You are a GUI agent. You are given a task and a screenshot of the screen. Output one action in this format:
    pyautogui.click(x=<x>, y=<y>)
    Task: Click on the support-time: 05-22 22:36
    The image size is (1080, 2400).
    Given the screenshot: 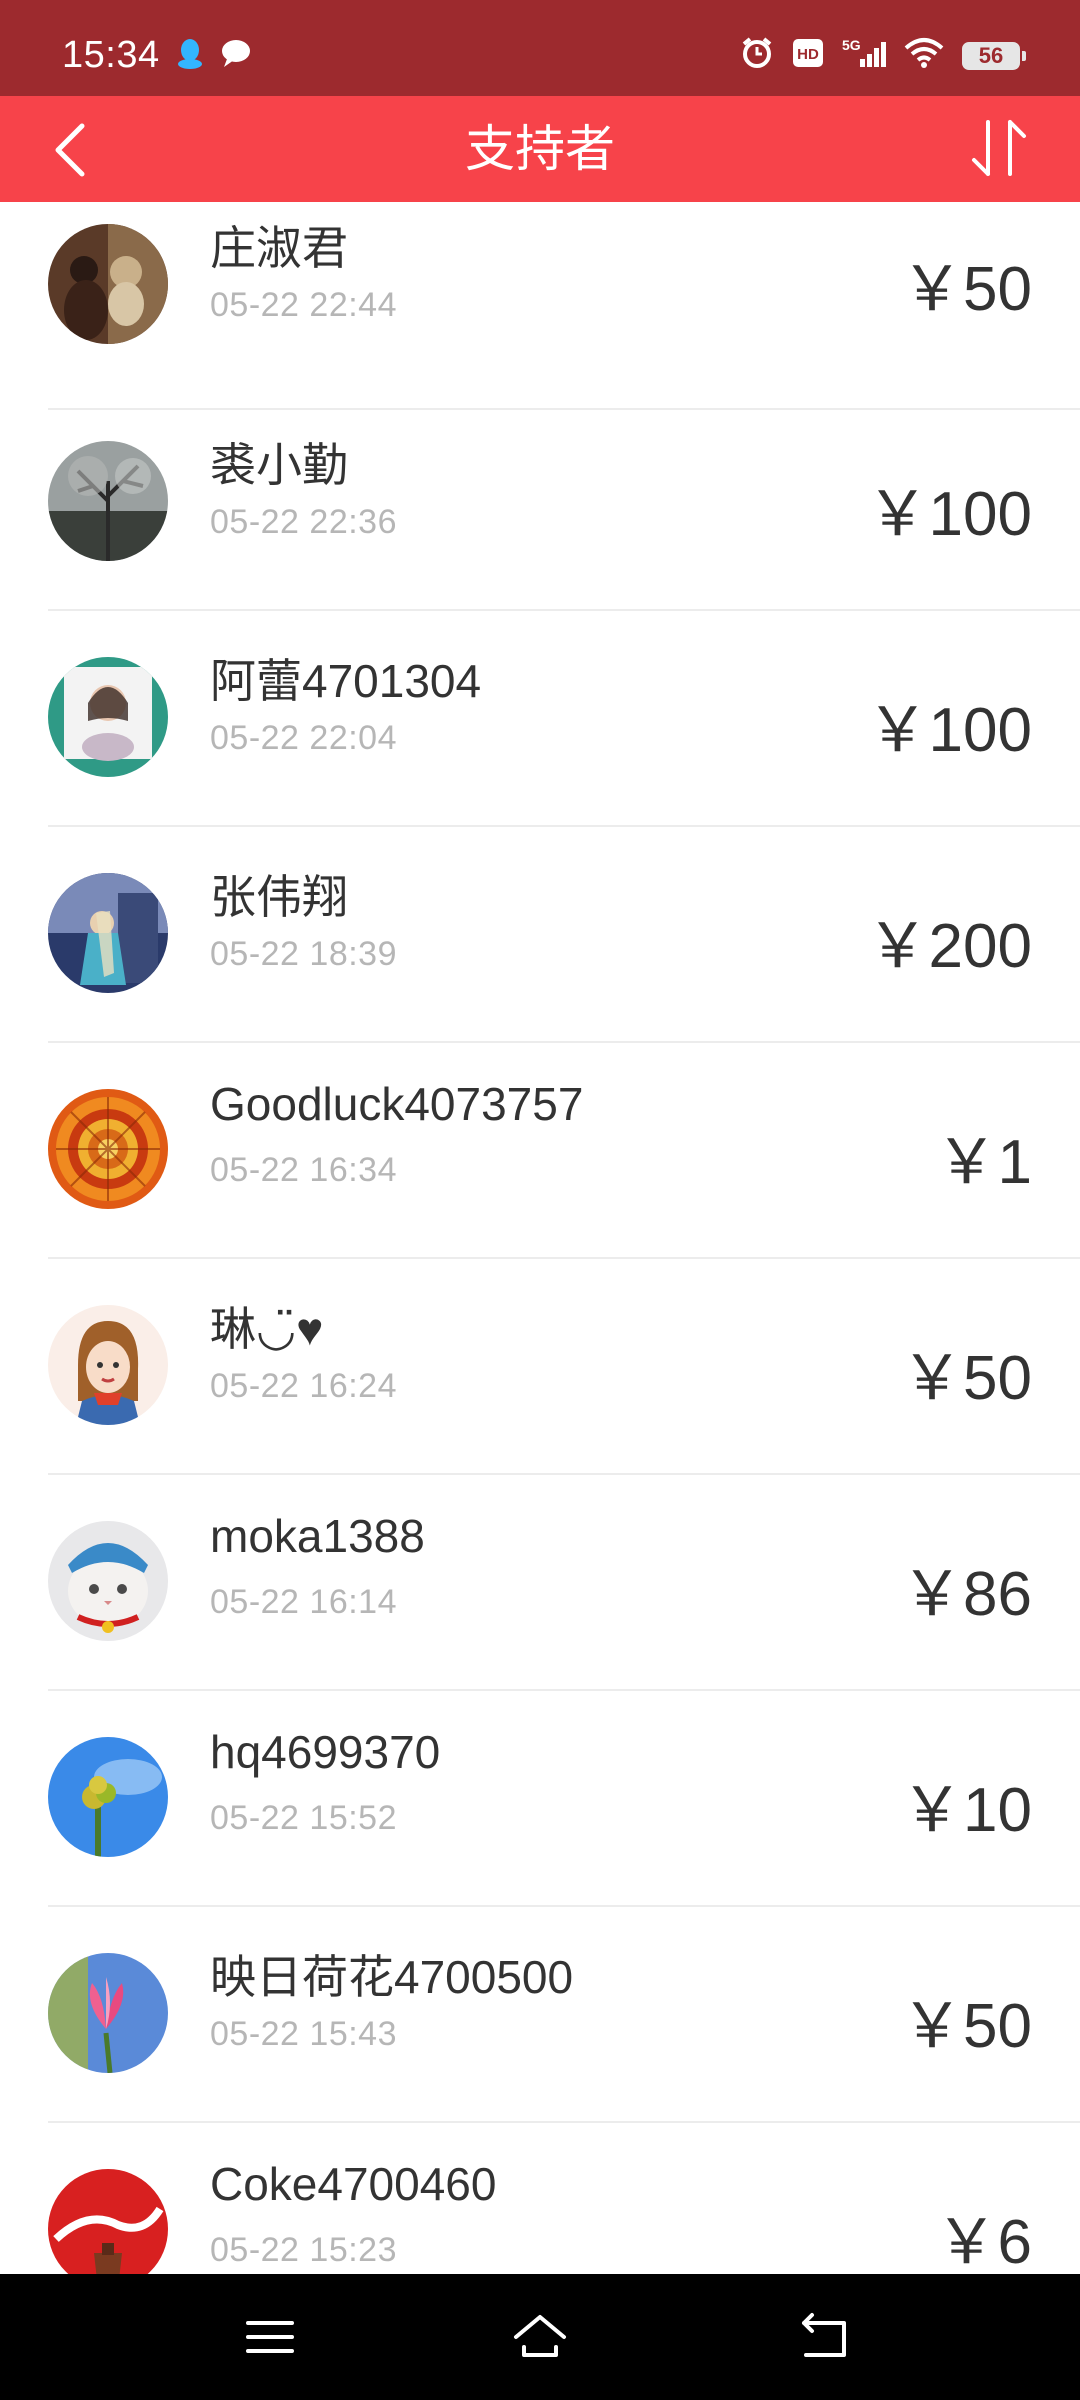 What is the action you would take?
    pyautogui.click(x=303, y=522)
    